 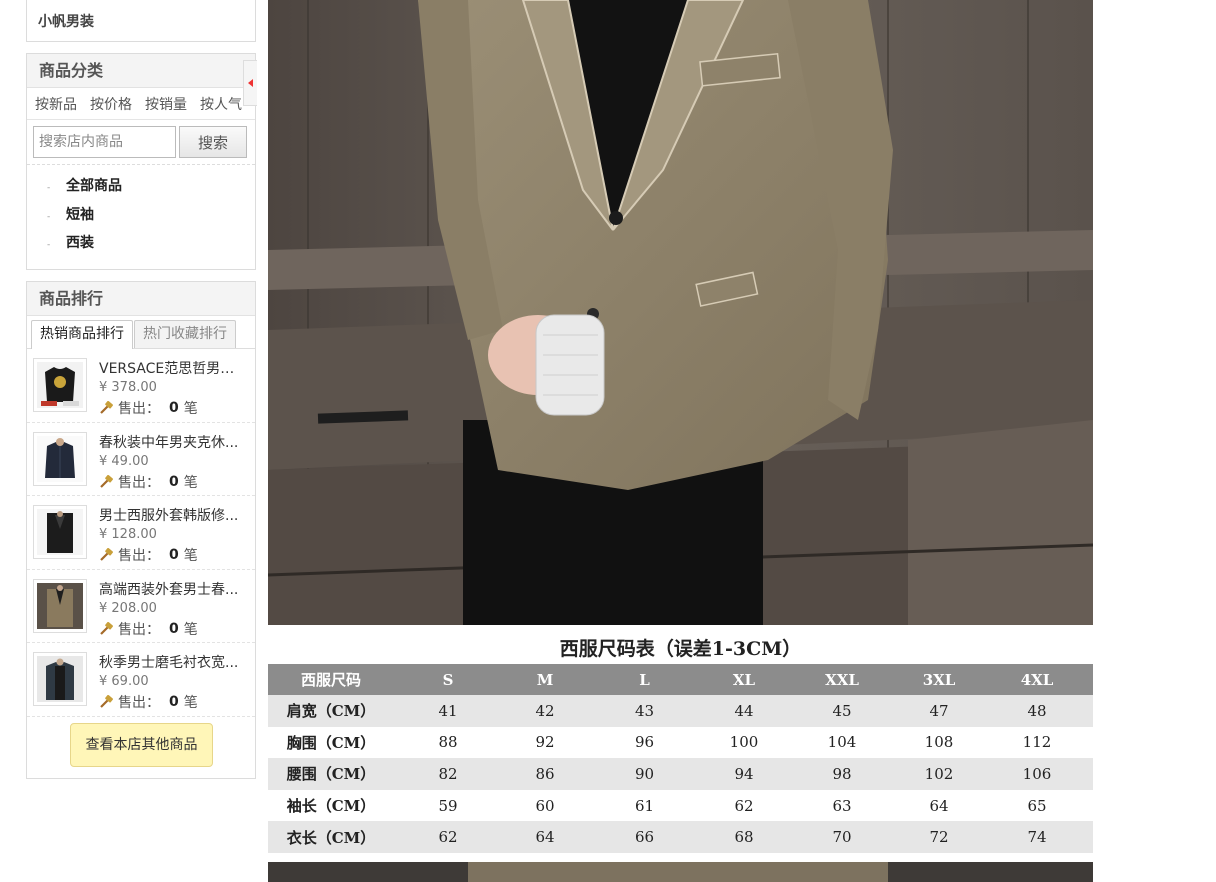 I want to click on sort-by-popularity: 按人气, so click(x=221, y=104).